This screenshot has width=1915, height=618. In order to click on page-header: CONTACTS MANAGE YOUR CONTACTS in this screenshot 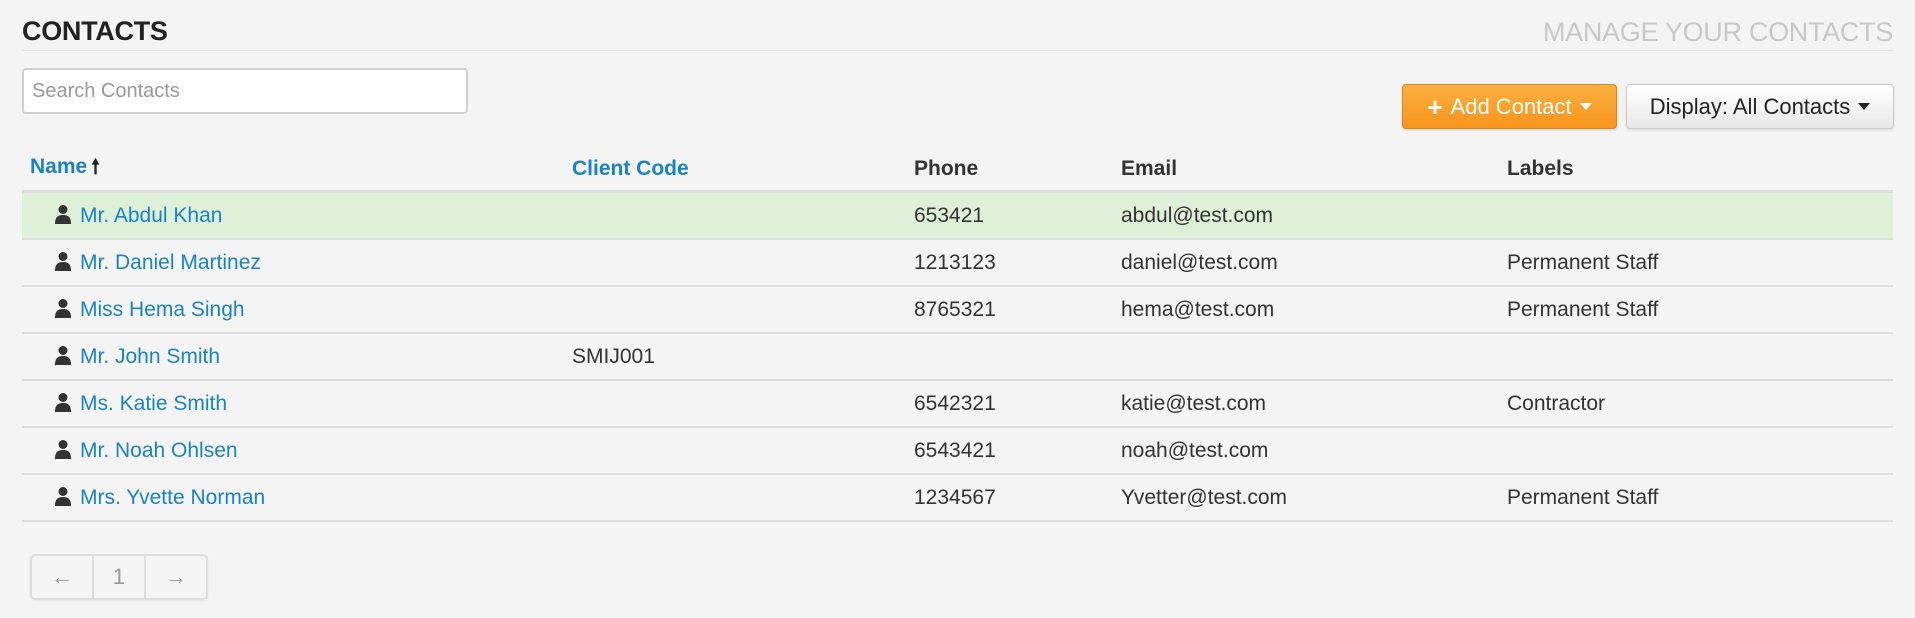, I will do `click(957, 25)`.